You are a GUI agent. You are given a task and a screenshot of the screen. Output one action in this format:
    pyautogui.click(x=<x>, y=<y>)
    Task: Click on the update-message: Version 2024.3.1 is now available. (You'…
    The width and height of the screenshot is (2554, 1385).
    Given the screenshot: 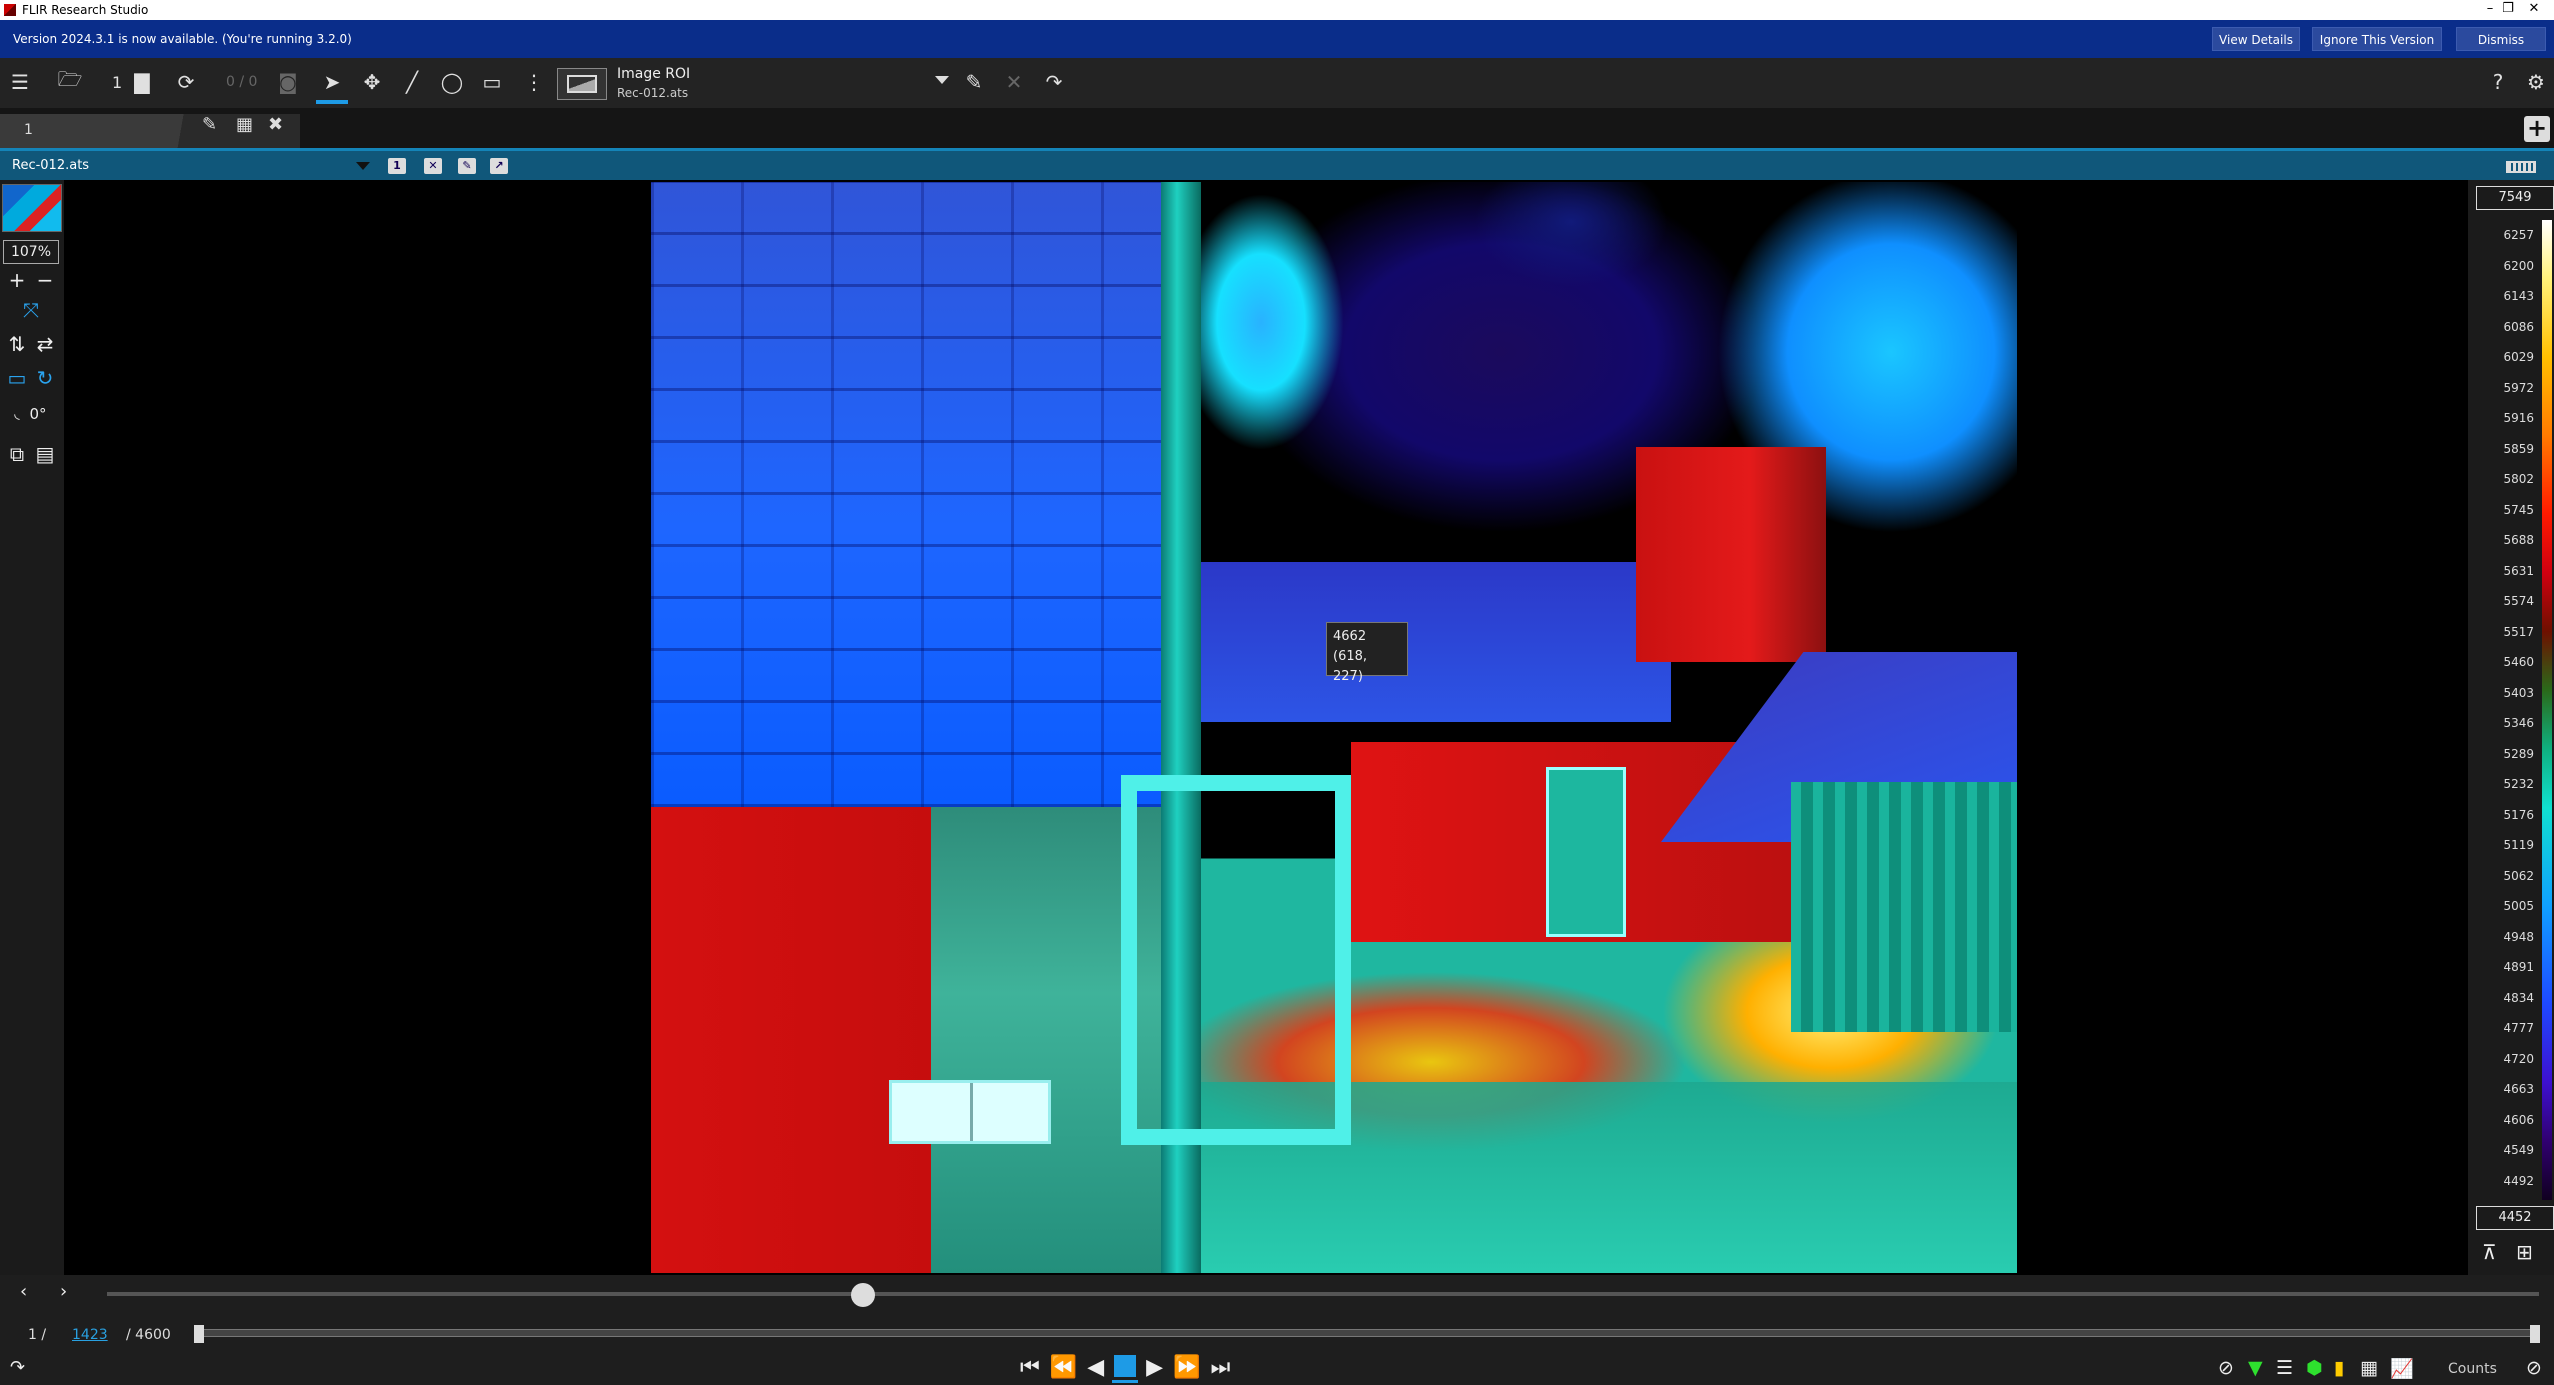 What is the action you would take?
    pyautogui.click(x=182, y=39)
    